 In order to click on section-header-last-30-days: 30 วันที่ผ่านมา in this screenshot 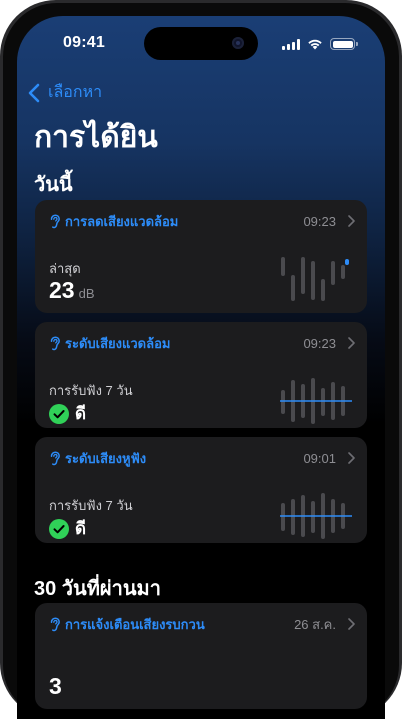, I will do `click(97, 589)`.